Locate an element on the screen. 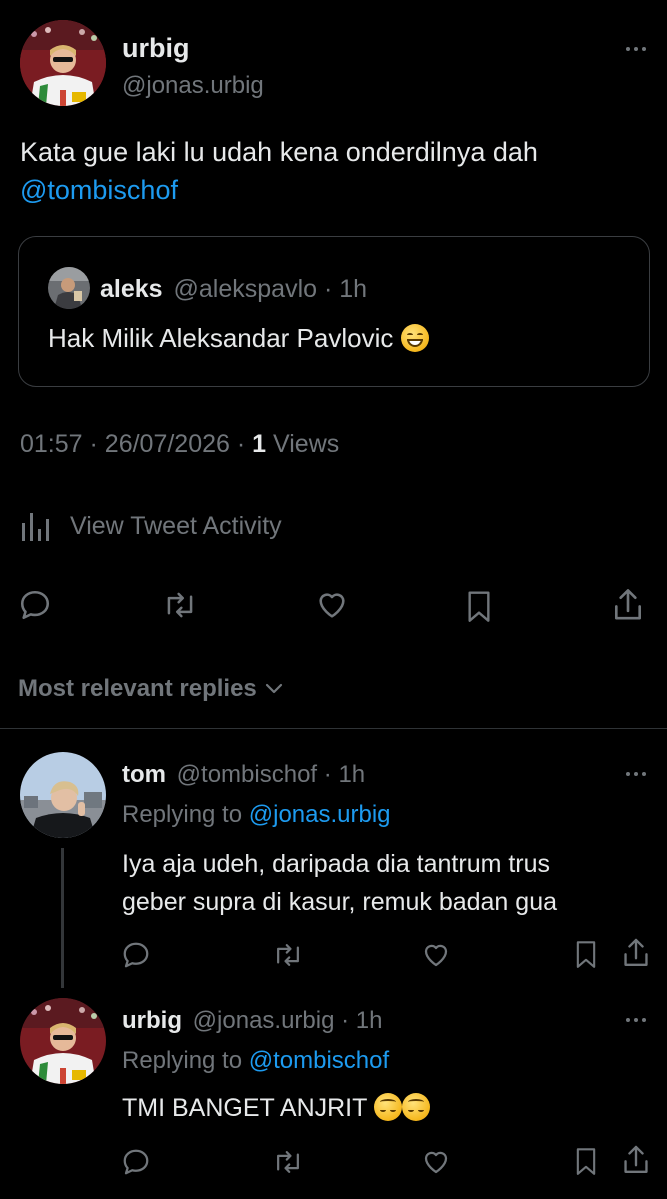  replies-sort-dropdown: Most relevant replies is located at coordinates (150, 689).